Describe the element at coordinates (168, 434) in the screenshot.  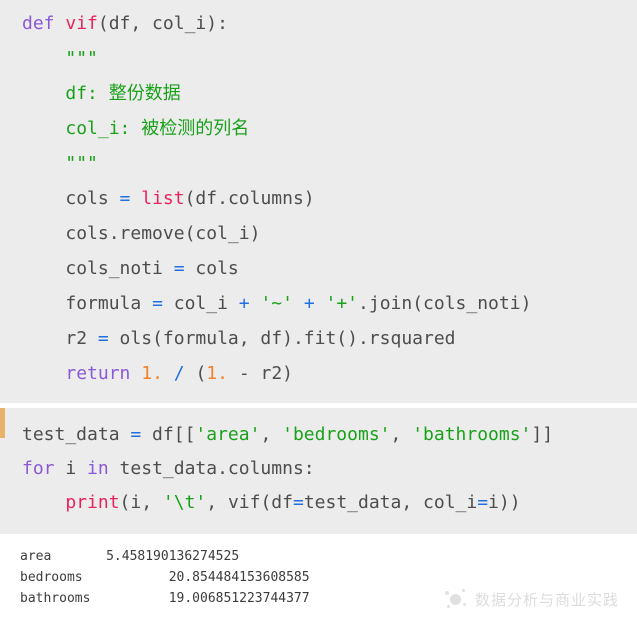
I see `code-token-plain: df[[` at that location.